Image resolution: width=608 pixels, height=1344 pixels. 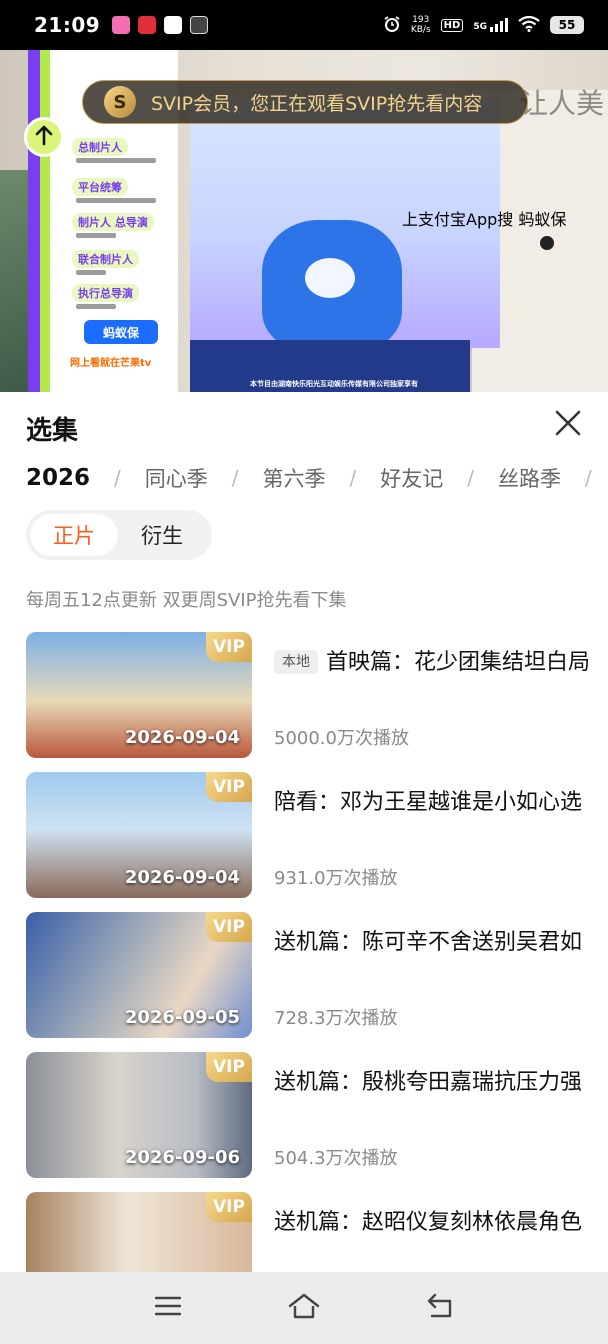 What do you see at coordinates (52, 431) in the screenshot?
I see `panel-title: 选集` at bounding box center [52, 431].